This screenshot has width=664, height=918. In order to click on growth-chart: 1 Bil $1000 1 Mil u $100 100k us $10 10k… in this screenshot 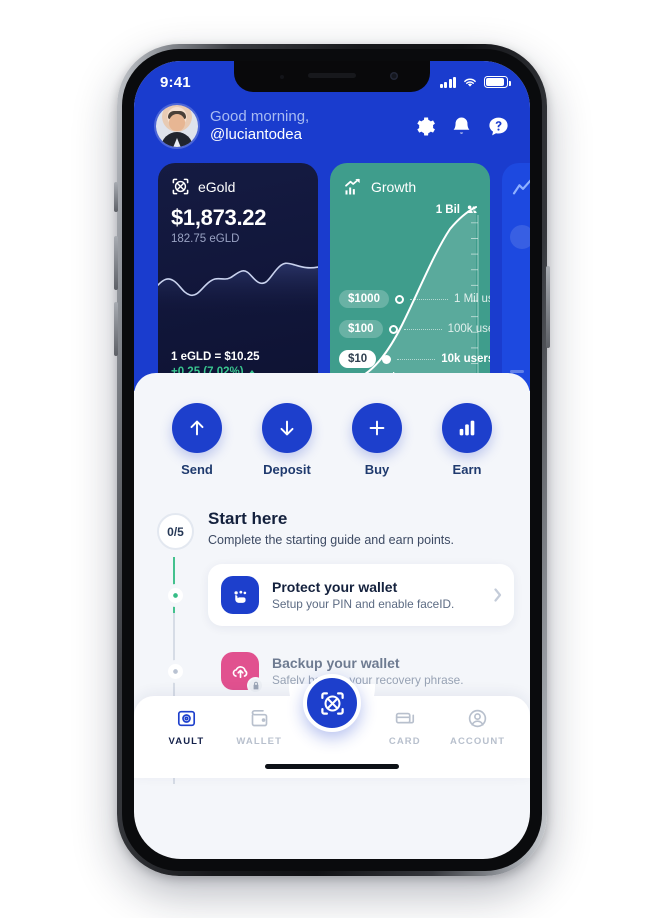, I will do `click(410, 295)`.